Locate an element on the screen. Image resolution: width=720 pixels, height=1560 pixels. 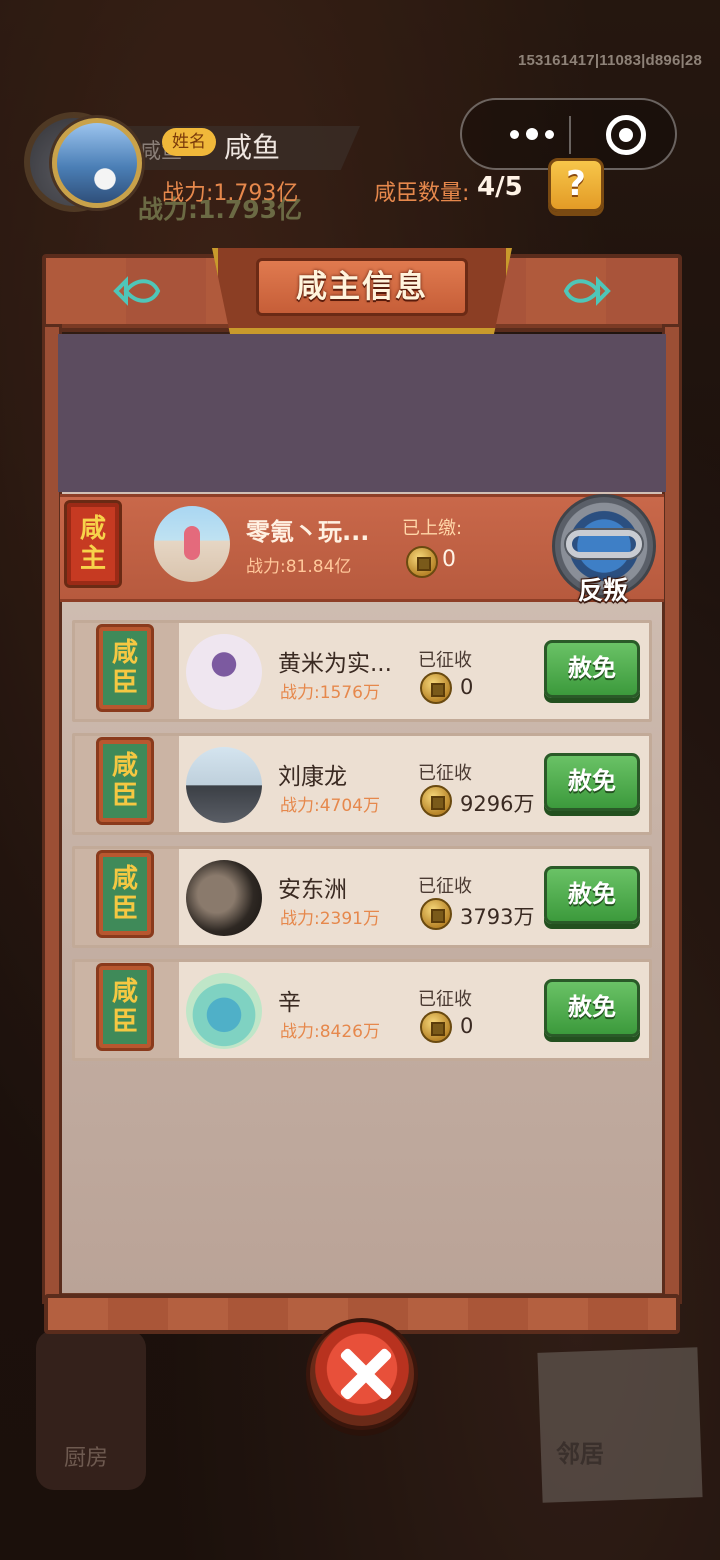
master-avatar is located at coordinates (192, 544).